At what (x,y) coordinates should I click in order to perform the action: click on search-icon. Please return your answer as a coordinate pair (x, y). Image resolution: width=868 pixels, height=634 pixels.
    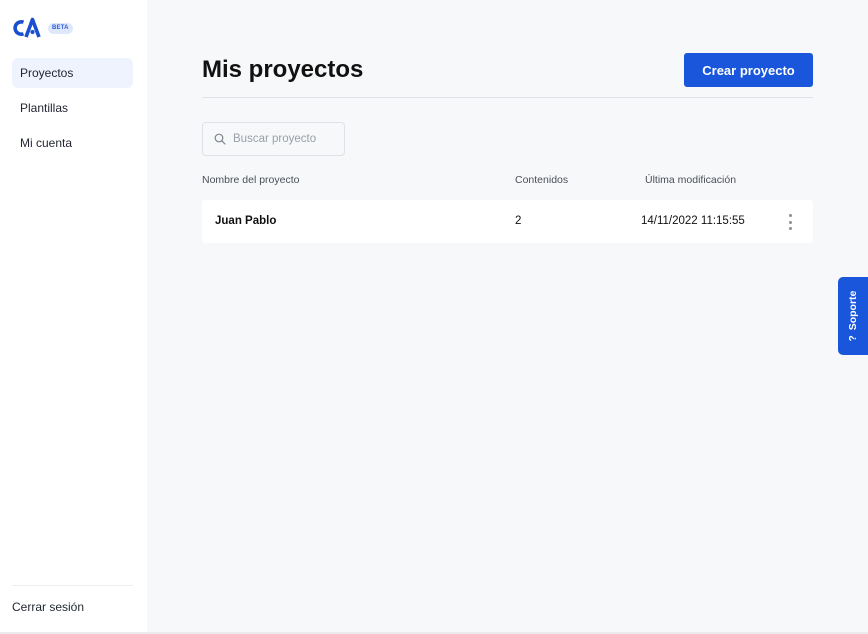
    Looking at the image, I should click on (220, 139).